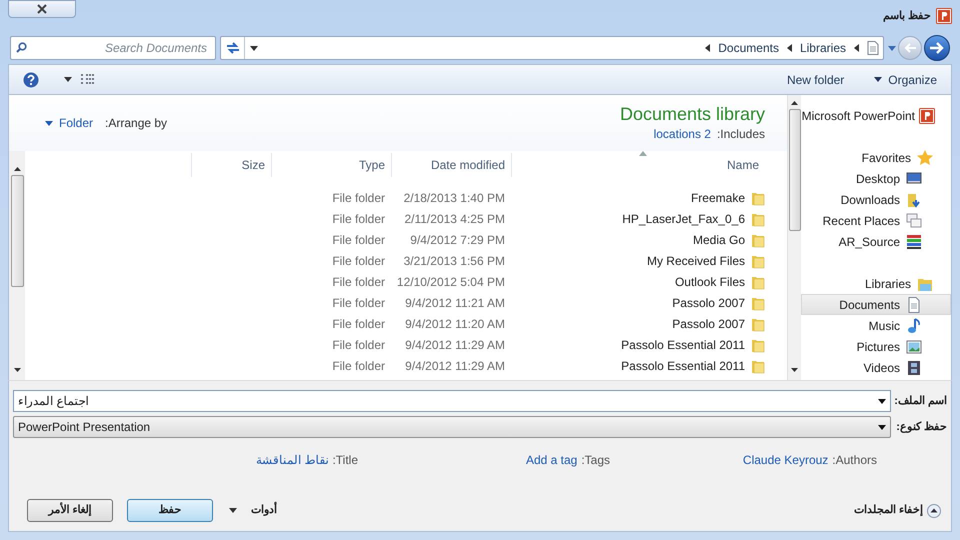  Describe the element at coordinates (457, 240) in the screenshot. I see `date-modified: 9/4/2012 7:29 PM` at that location.